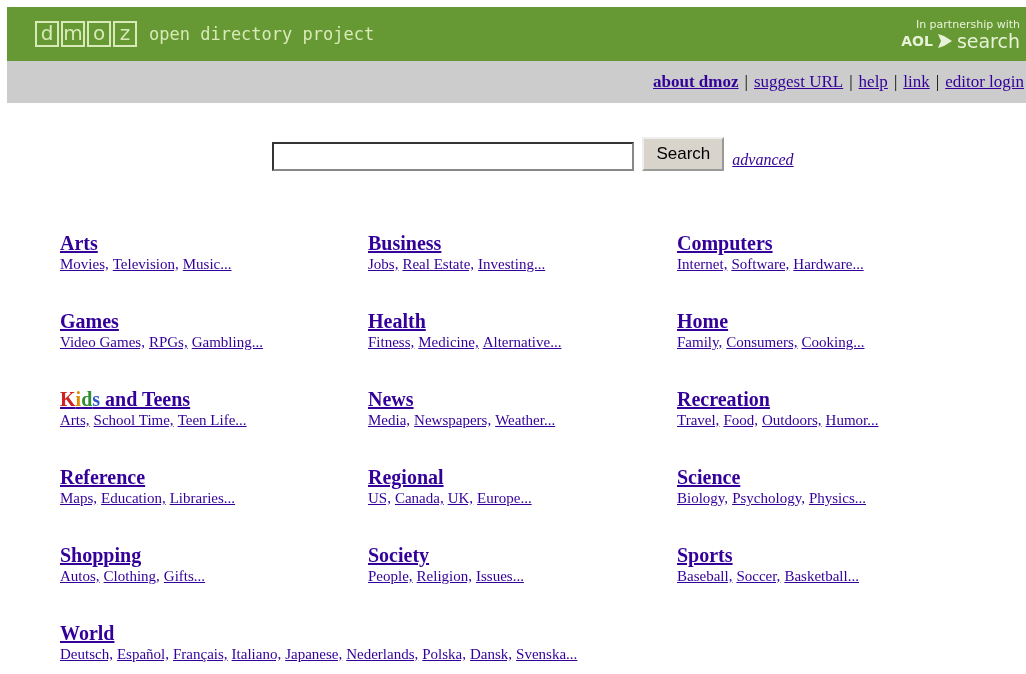 The width and height of the screenshot is (1026, 674). I want to click on subcategory-link: Real Estate,, so click(438, 264).